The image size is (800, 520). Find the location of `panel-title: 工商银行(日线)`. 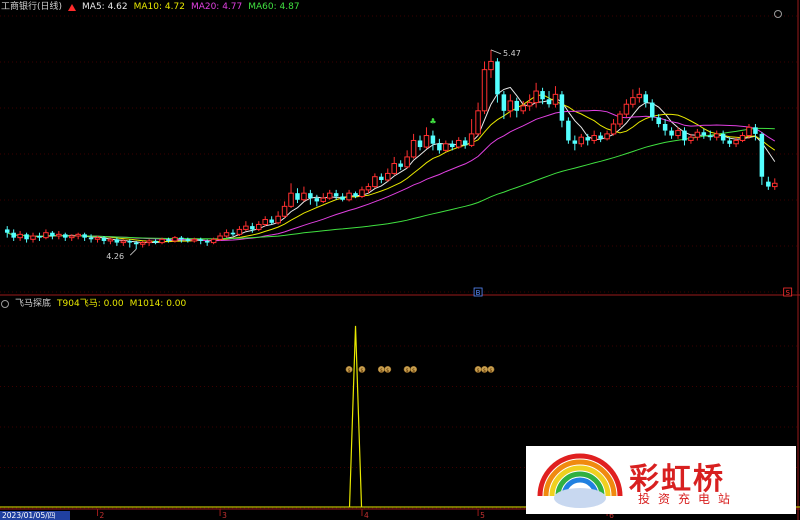

panel-title: 工商银行(日线) is located at coordinates (31, 7).